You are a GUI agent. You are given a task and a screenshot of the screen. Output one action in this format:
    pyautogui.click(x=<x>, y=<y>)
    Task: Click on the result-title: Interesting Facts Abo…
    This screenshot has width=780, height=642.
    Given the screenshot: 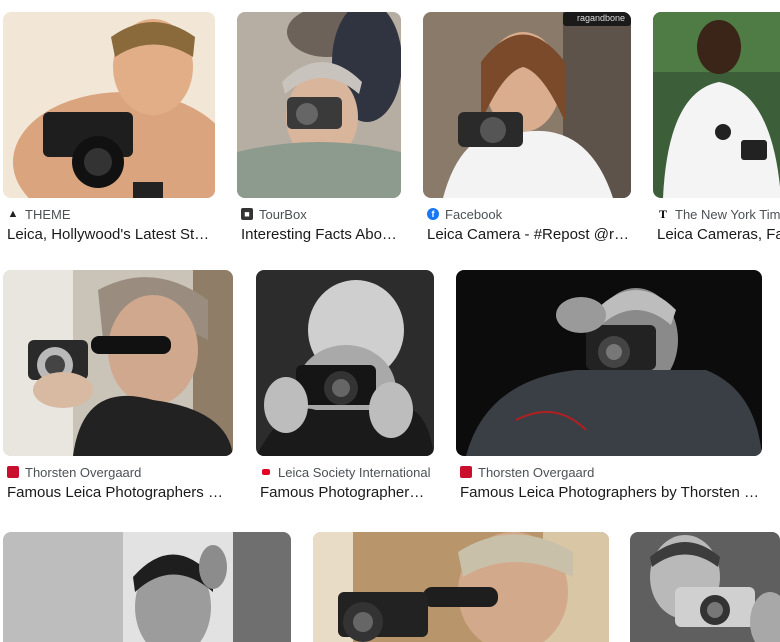 What is the action you would take?
    pyautogui.click(x=321, y=235)
    